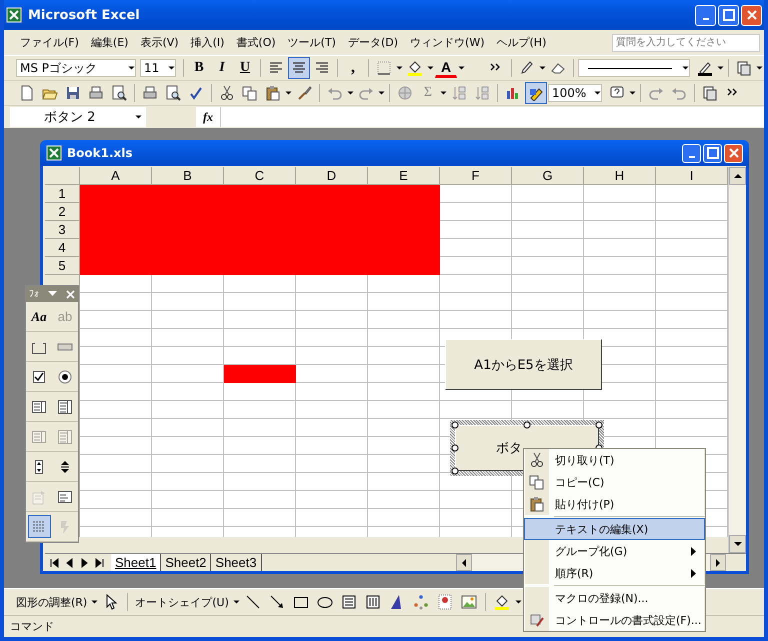  What do you see at coordinates (34, 294) in the screenshot?
I see `toolbar-title: ﾌｫ` at bounding box center [34, 294].